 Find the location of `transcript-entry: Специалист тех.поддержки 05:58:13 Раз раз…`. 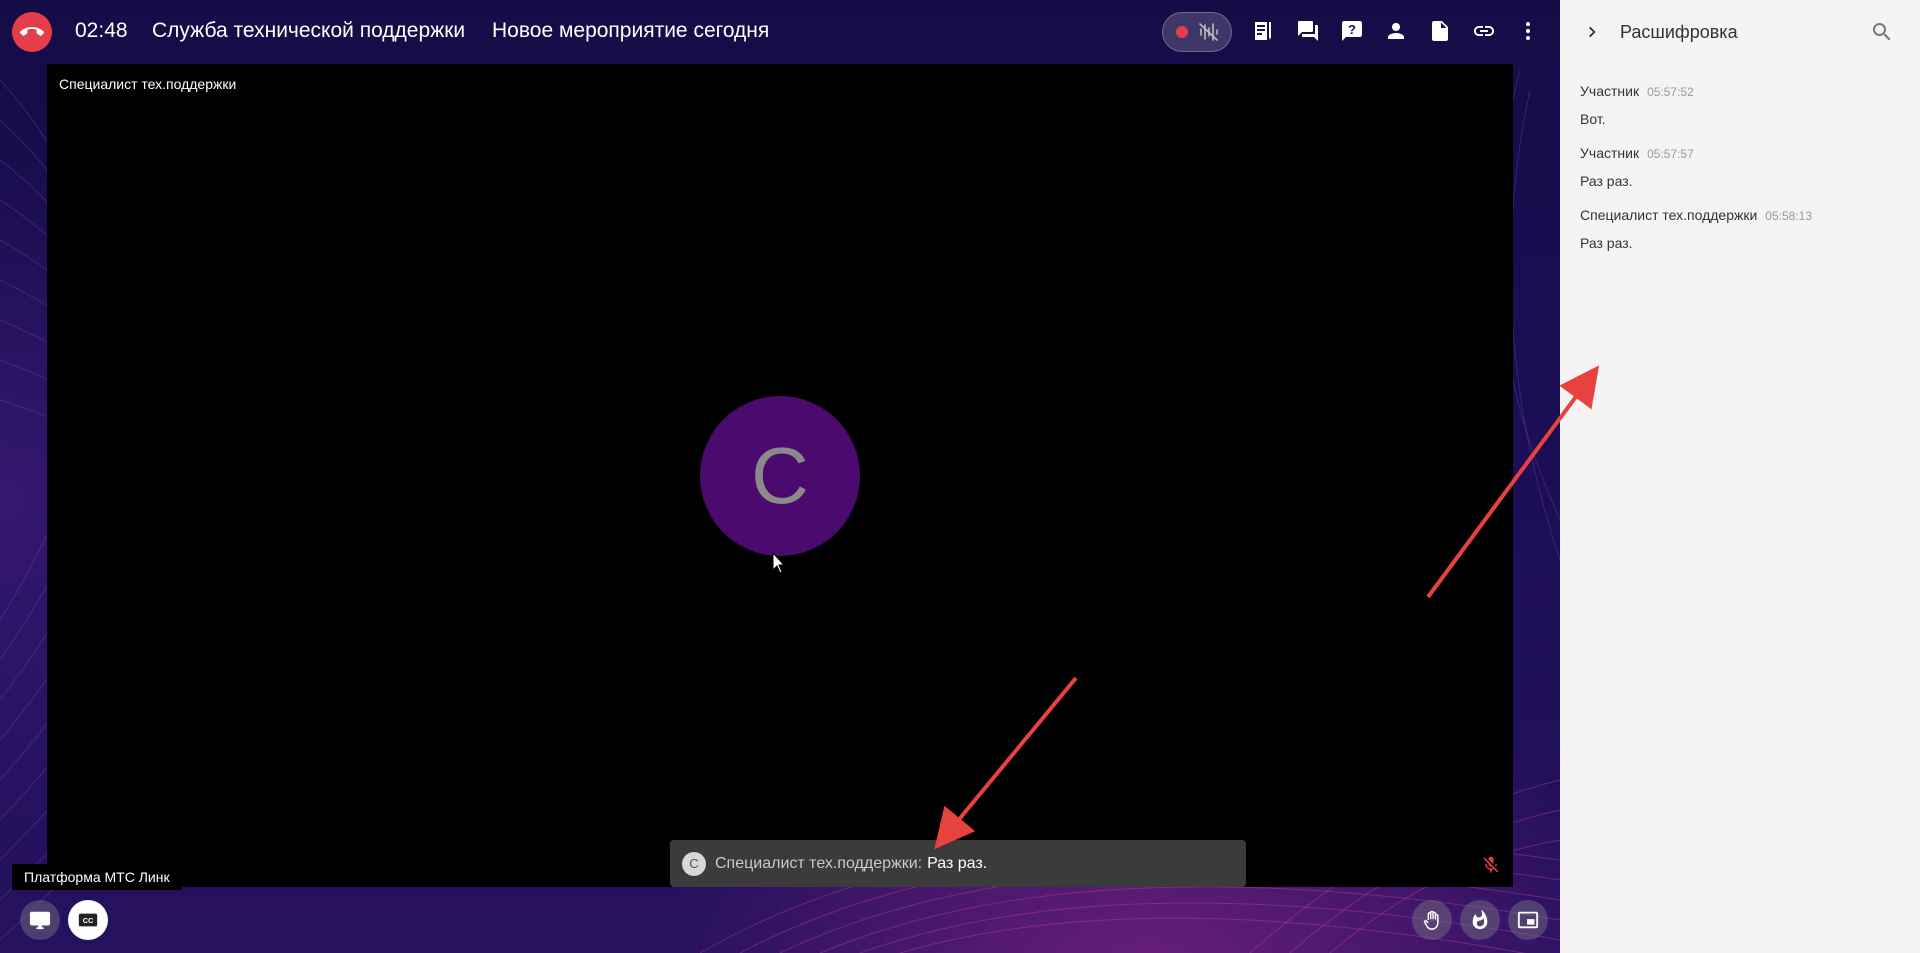

transcript-entry: Специалист тех.поддержки 05:58:13 Раз раз… is located at coordinates (1696, 229).